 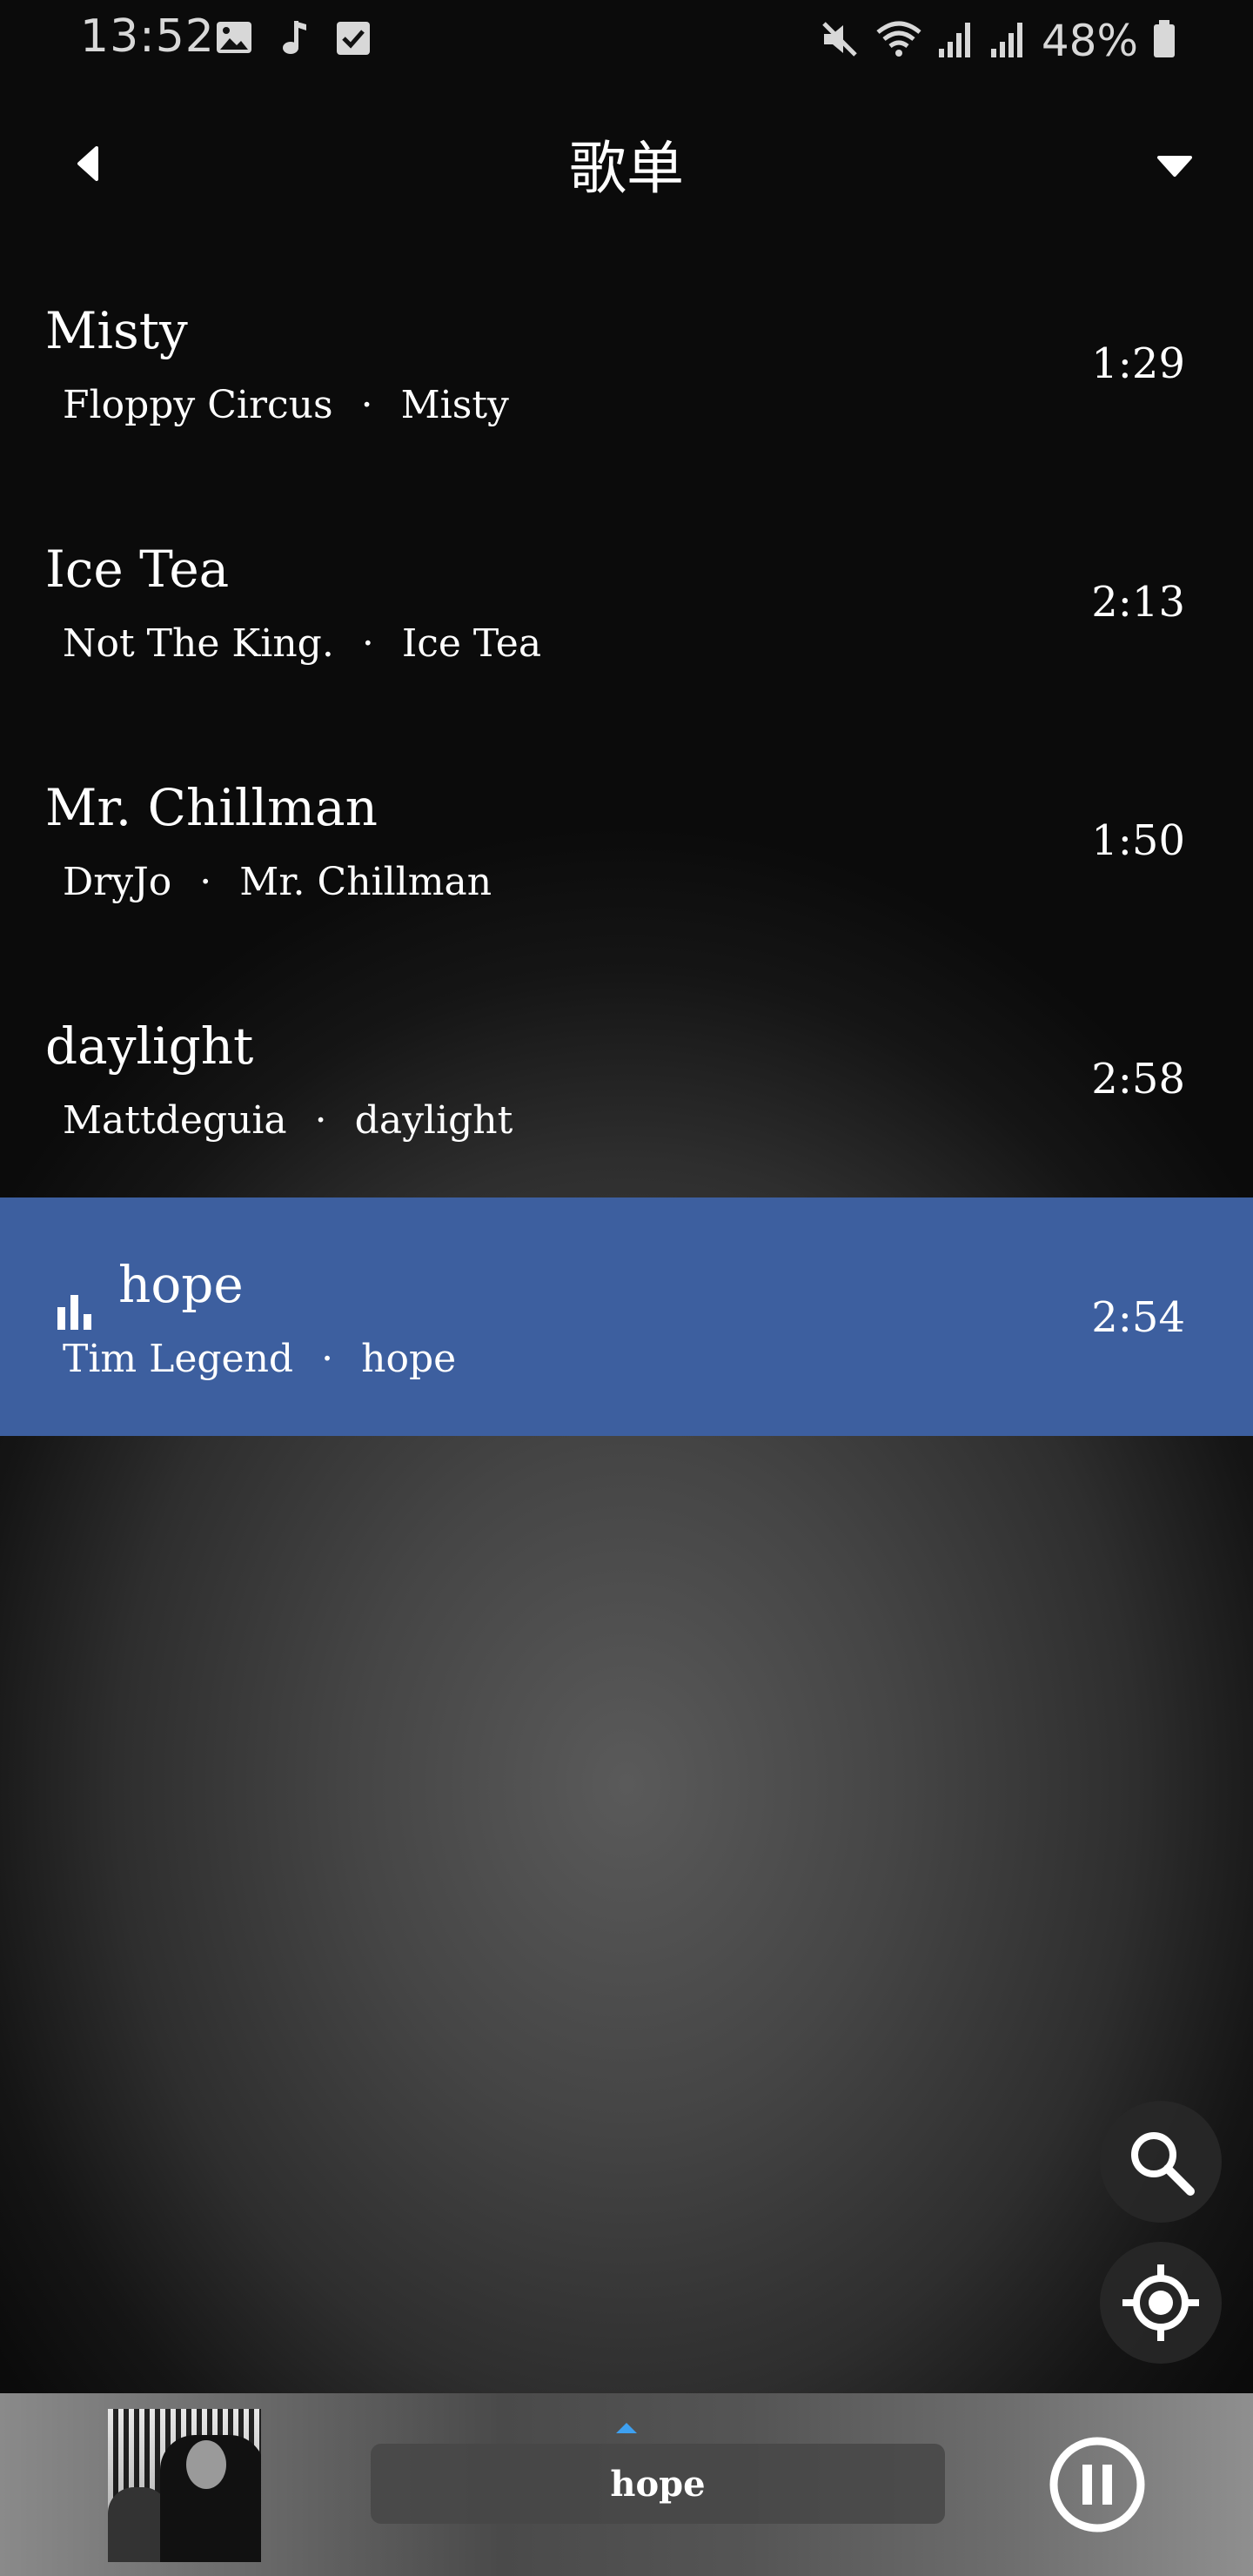 I want to click on song-row-now-playing: hope Tim Legend · hope 2:54, so click(x=626, y=1317).